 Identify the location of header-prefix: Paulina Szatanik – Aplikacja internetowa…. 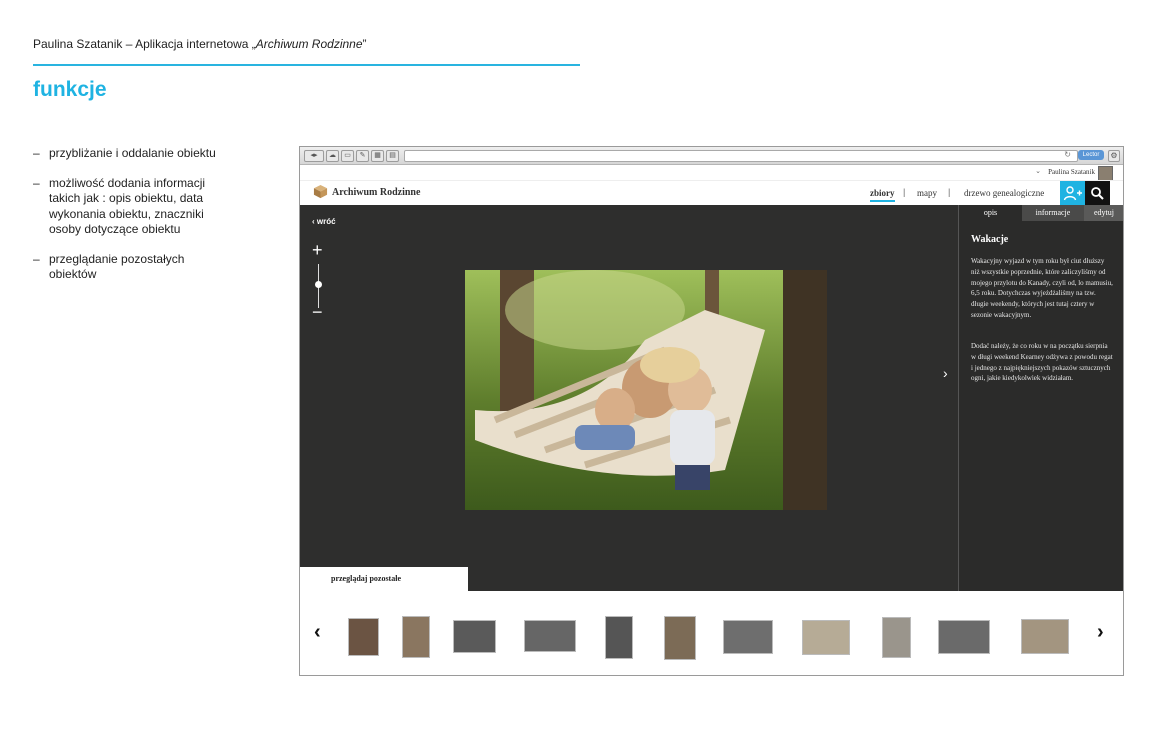
(144, 44).